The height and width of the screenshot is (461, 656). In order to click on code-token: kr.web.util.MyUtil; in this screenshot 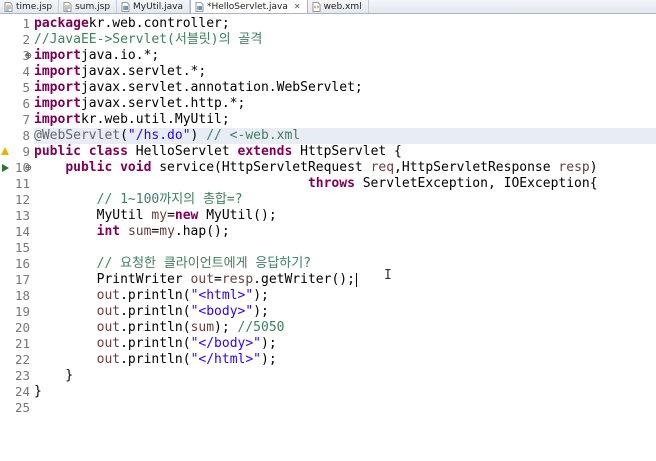, I will do `click(155, 119)`.